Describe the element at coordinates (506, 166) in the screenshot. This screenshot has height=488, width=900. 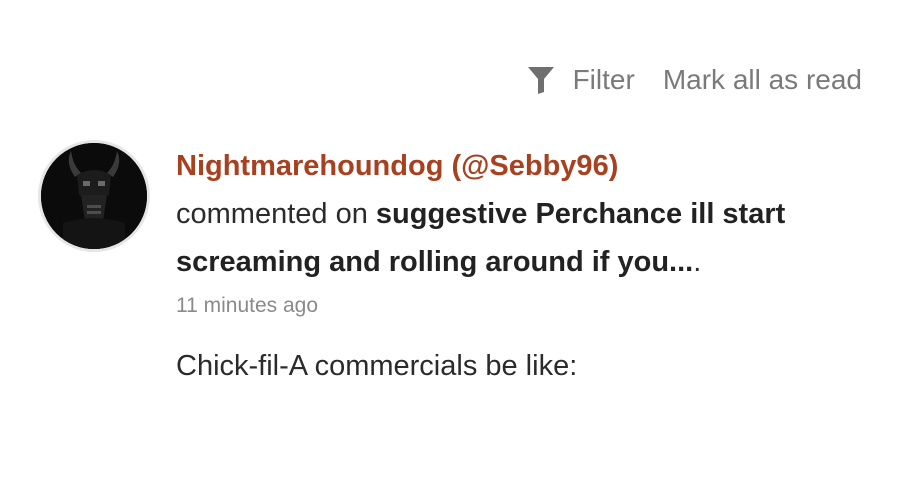
I see `author-link: Nightmarehoundog (@Sebby96)` at that location.